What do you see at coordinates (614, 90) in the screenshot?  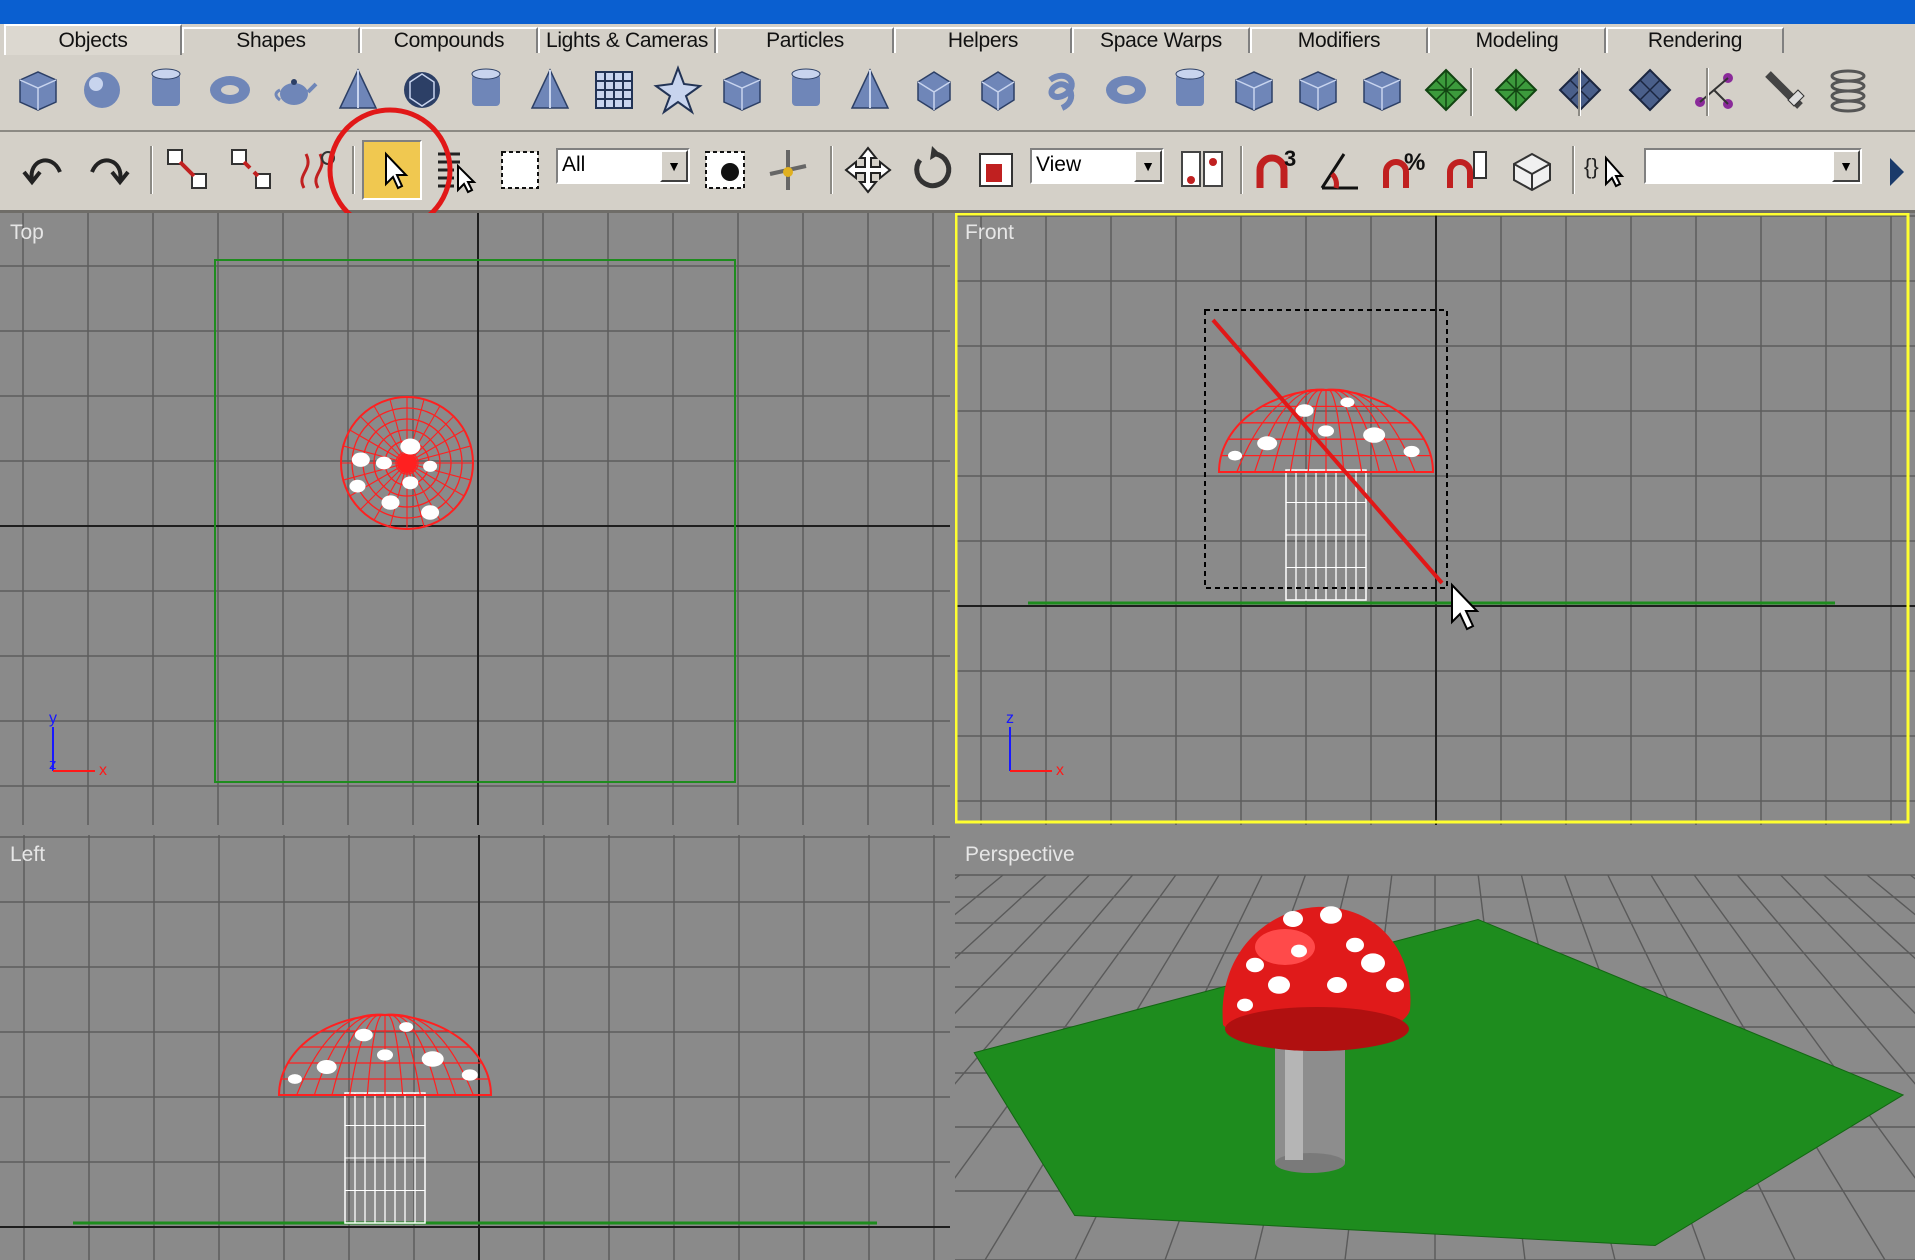 I see `plane-icon` at bounding box center [614, 90].